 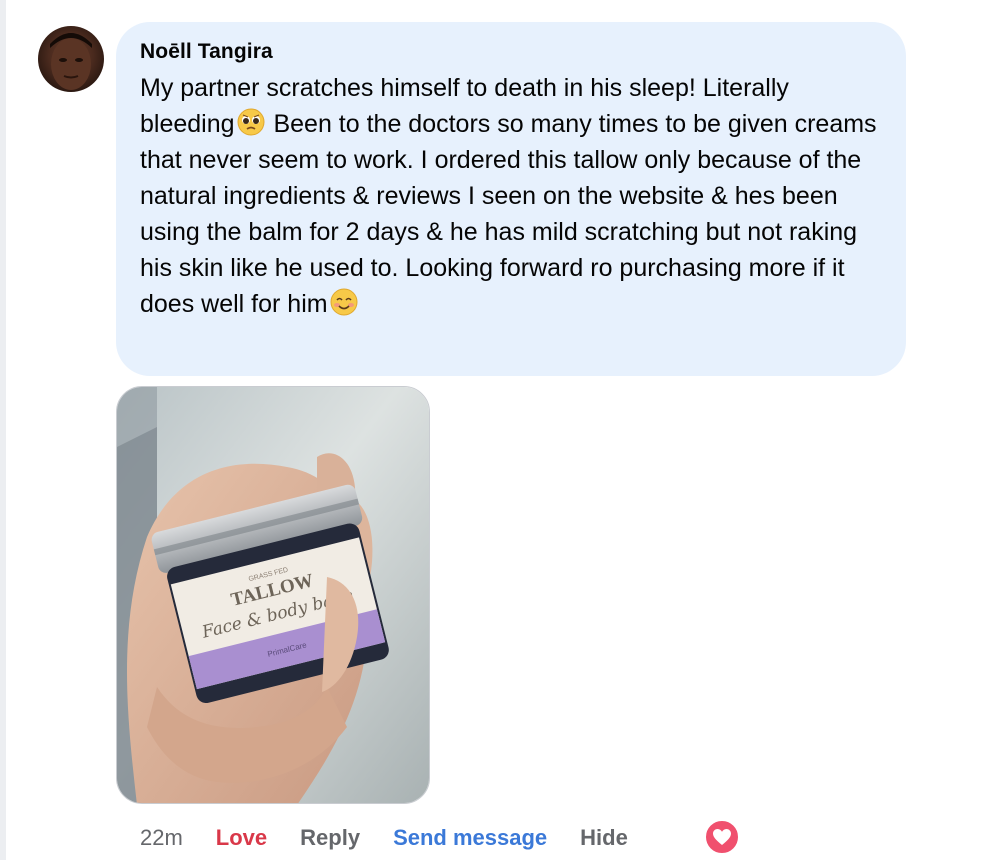 I want to click on heart-icon, so click(x=722, y=837).